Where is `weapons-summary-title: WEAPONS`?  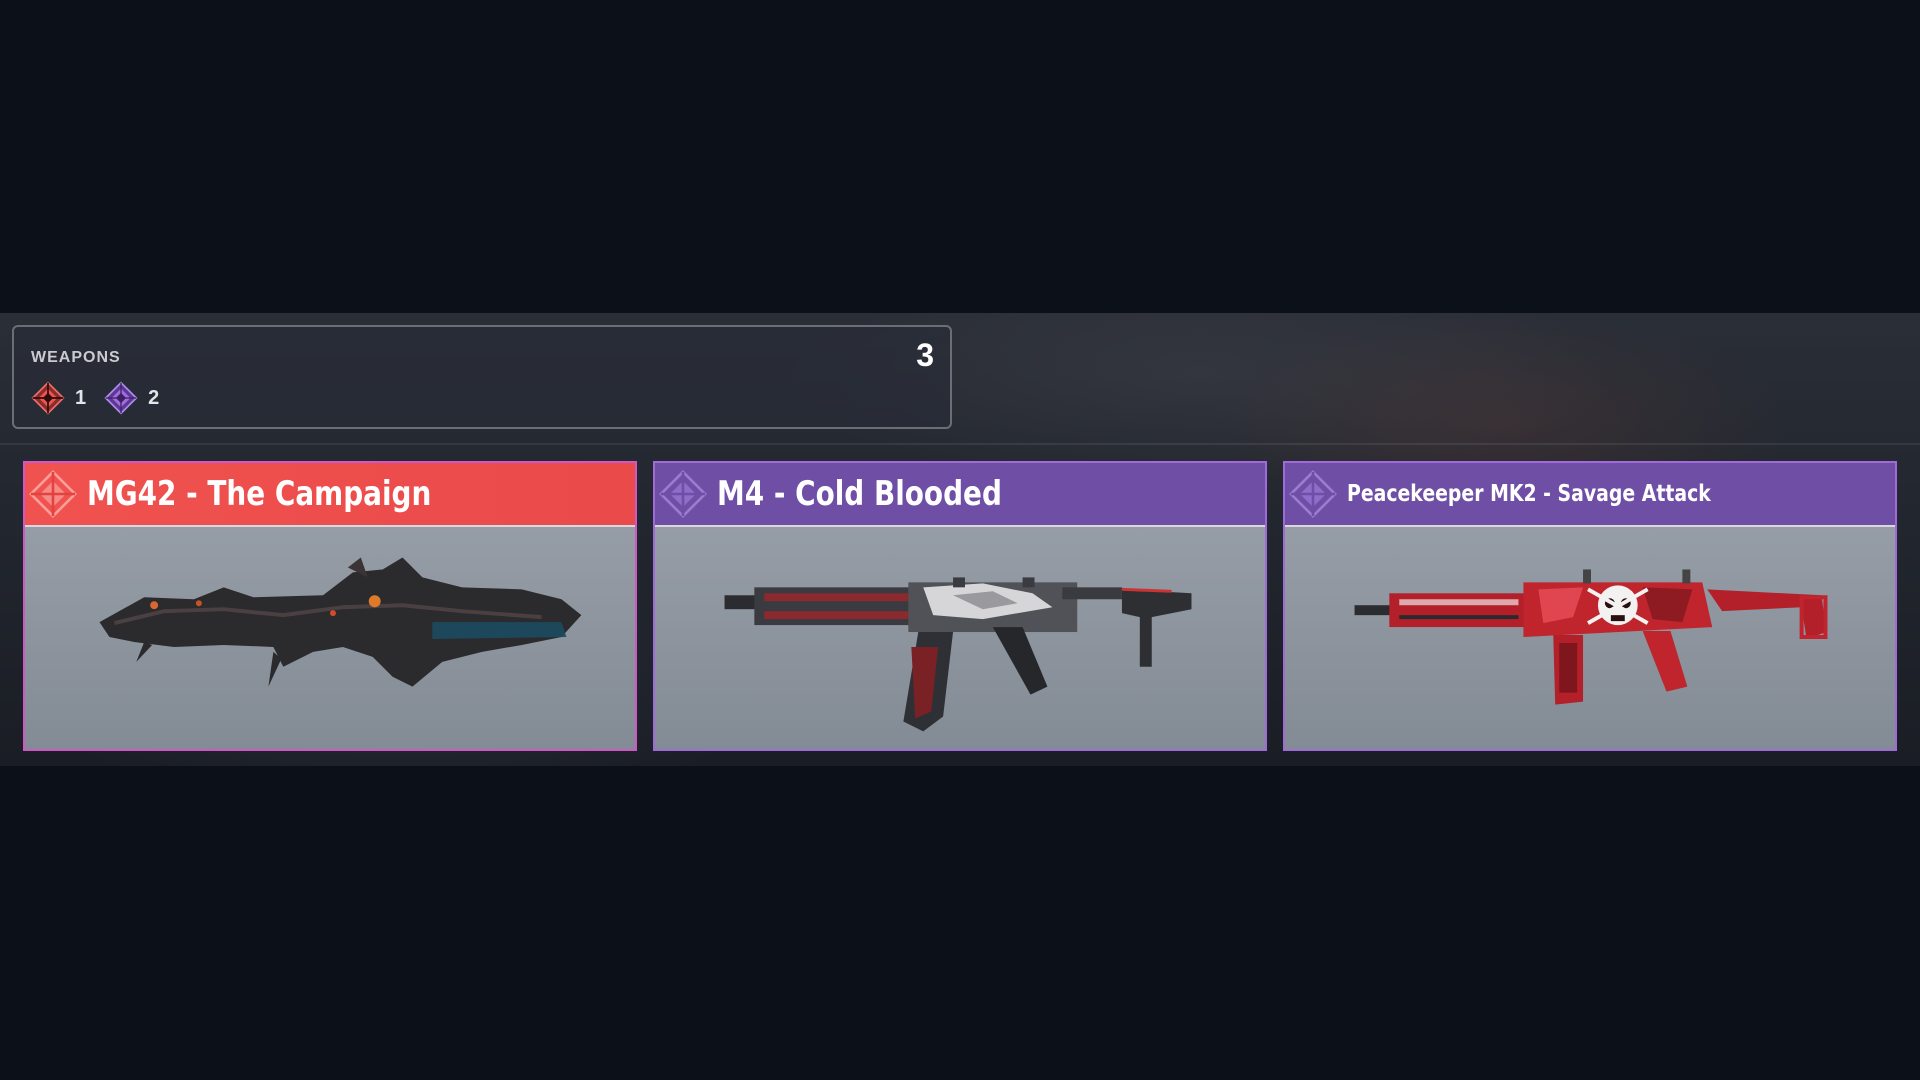
weapons-summary-title: WEAPONS is located at coordinates (76, 357).